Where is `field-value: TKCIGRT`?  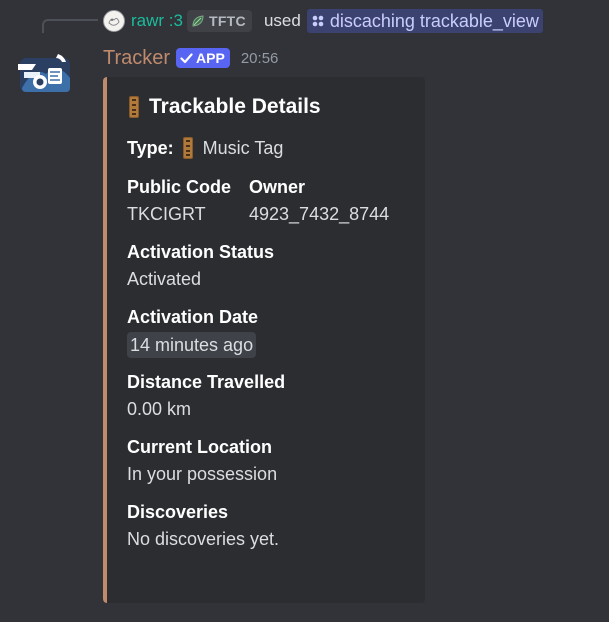
field-value: TKCIGRT is located at coordinates (166, 214).